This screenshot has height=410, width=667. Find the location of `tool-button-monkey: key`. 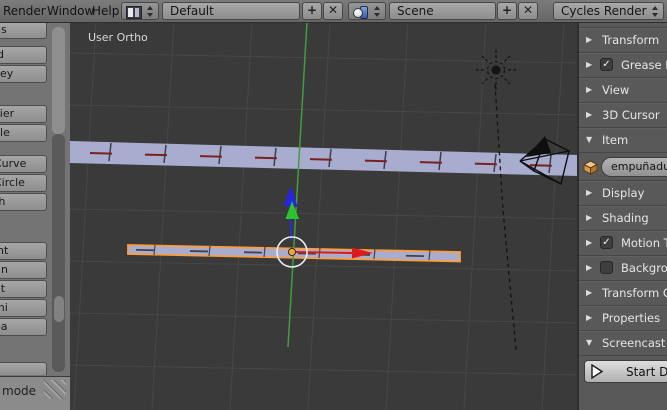

tool-button-monkey: key is located at coordinates (23, 74).